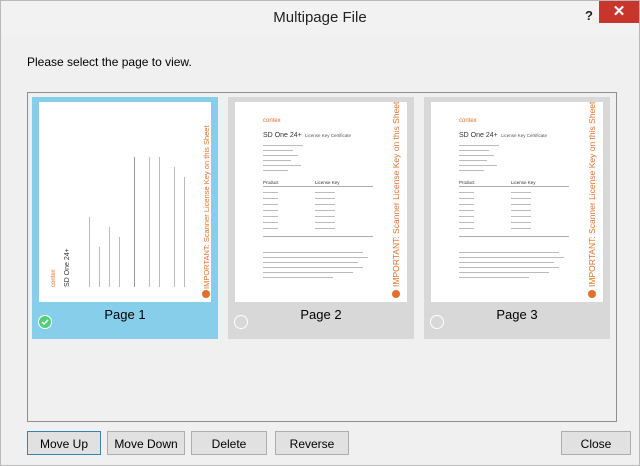  I want to click on instruction-label: Please select the page to view., so click(109, 62).